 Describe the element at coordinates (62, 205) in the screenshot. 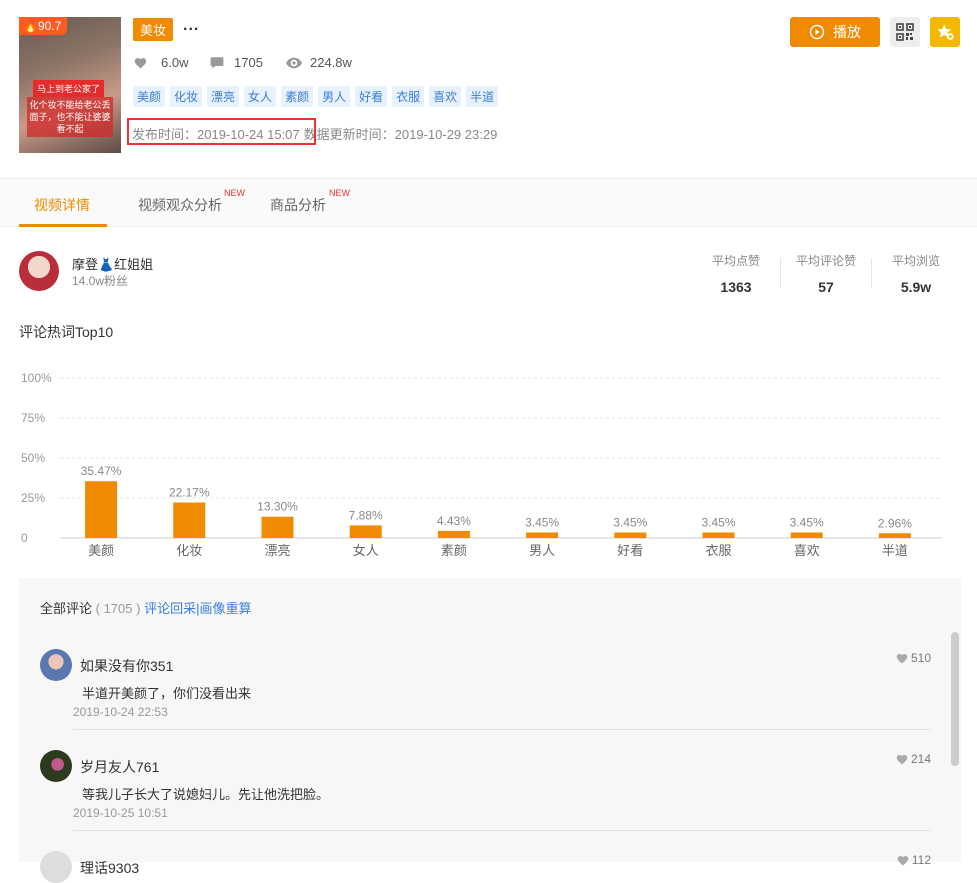

I see `tab-video-detail: 视频详情` at that location.